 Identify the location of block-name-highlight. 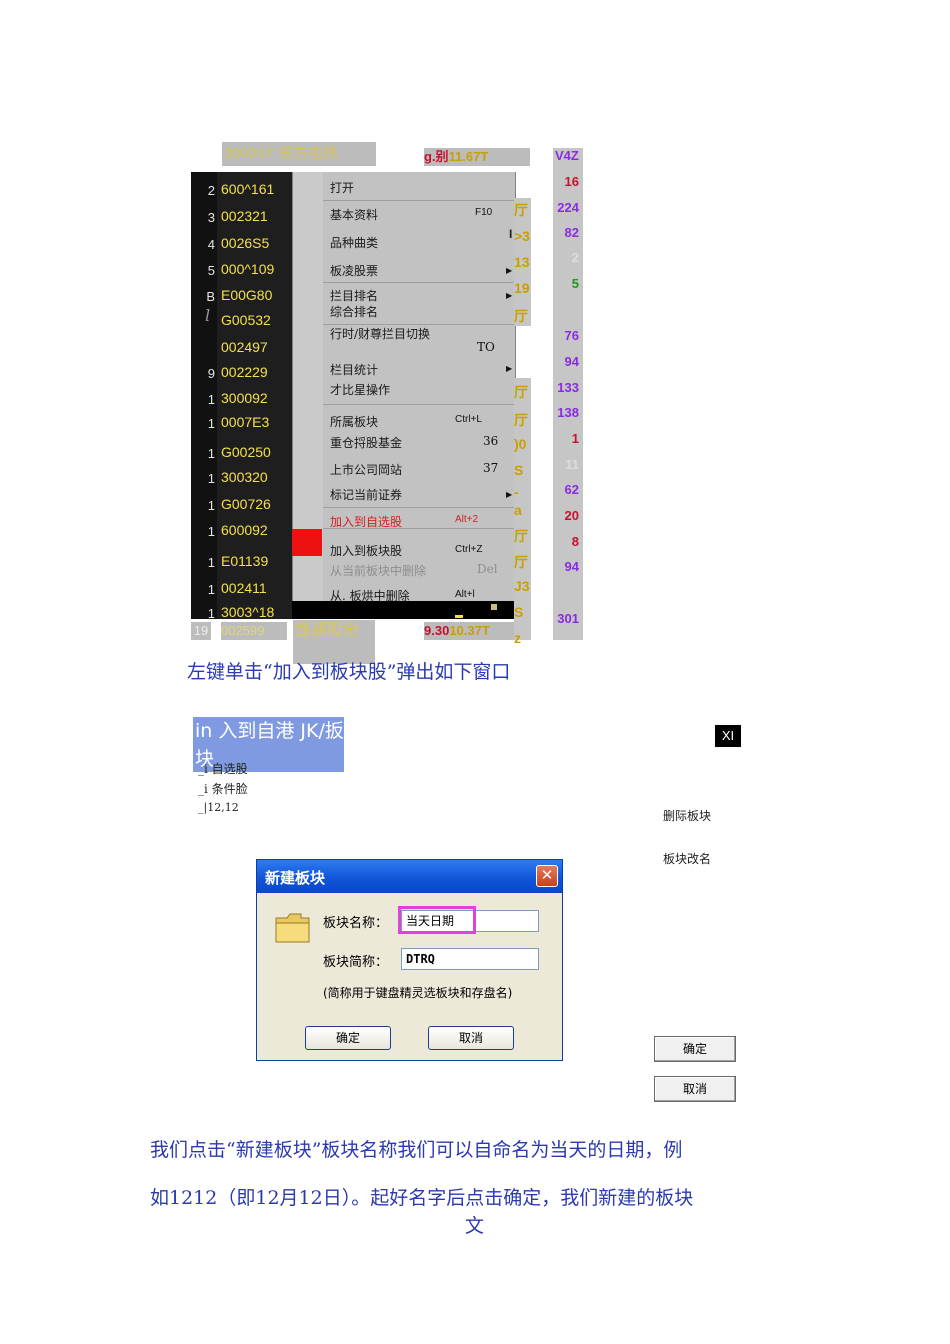
(437, 920).